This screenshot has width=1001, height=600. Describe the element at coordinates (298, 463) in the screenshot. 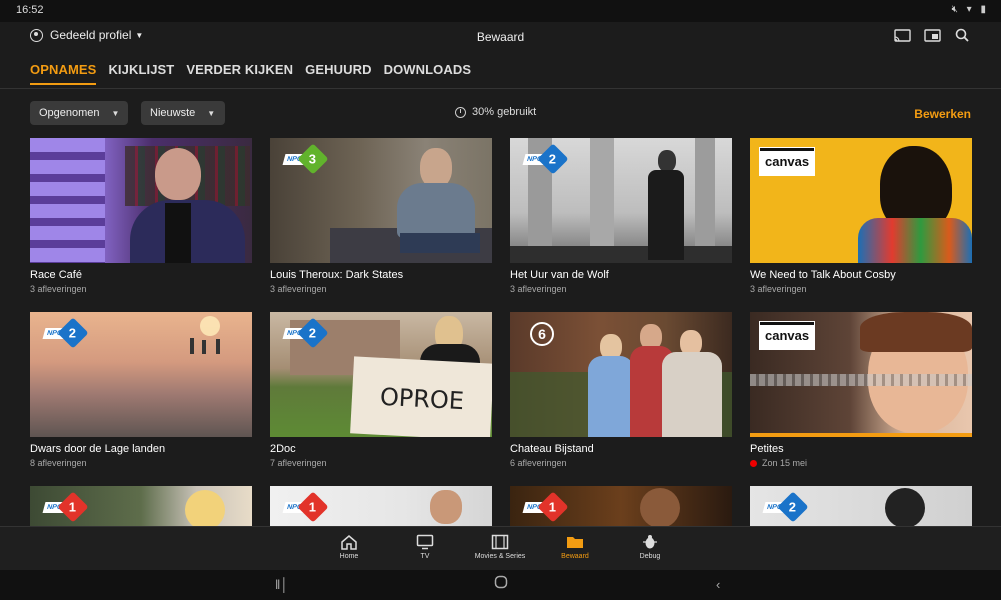

I see `card-subtitle: 7 afleveringen` at that location.